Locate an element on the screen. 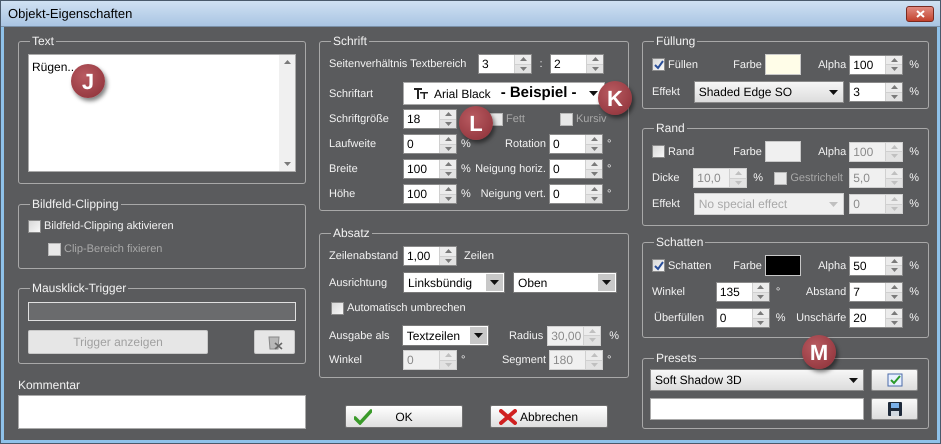  save-button is located at coordinates (894, 409).